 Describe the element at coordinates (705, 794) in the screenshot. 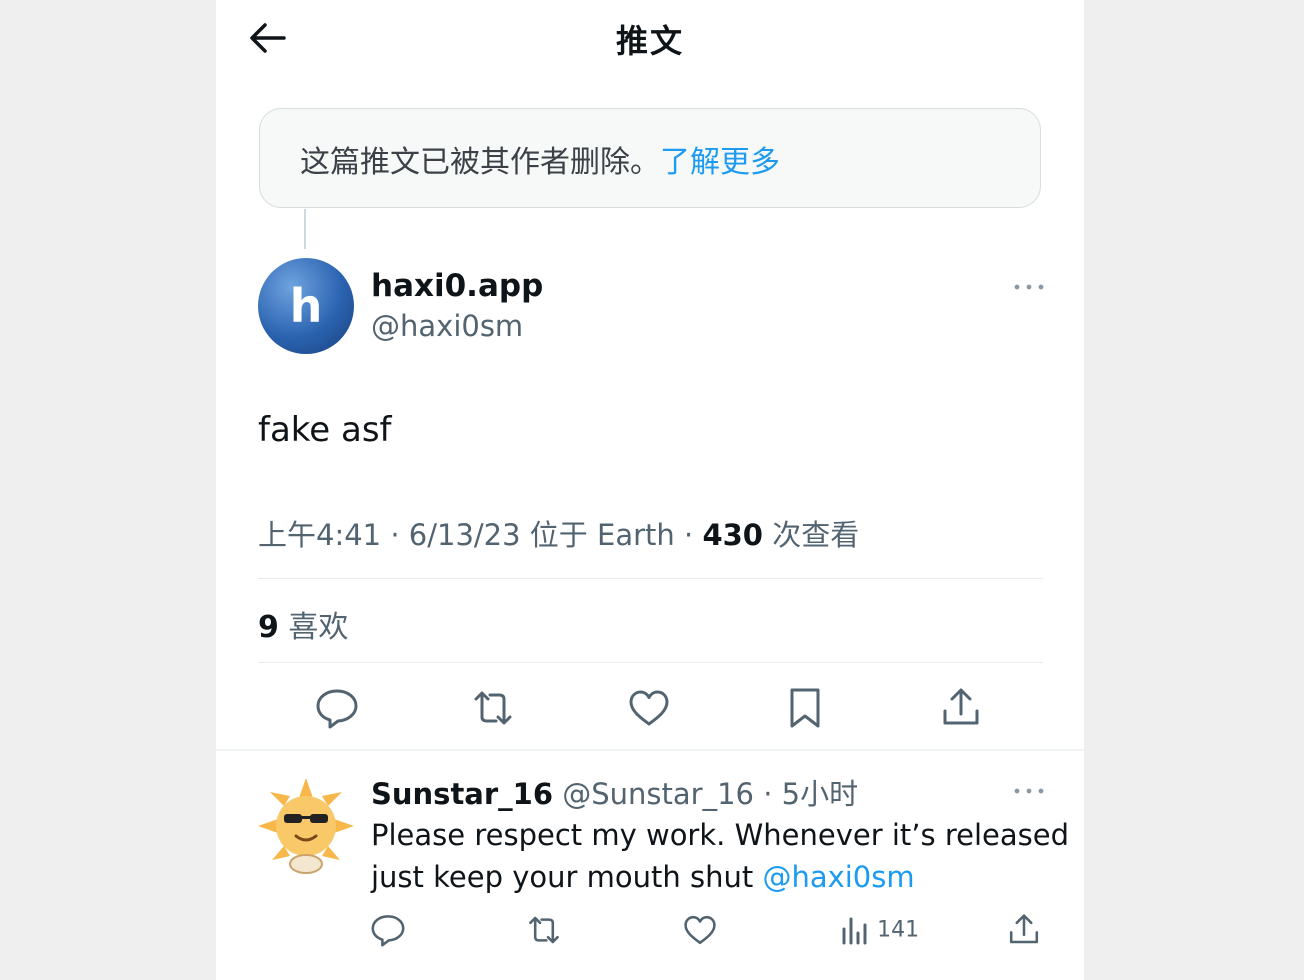

I see `reply-handle-time: @Sunstar_16 · 5小时` at that location.